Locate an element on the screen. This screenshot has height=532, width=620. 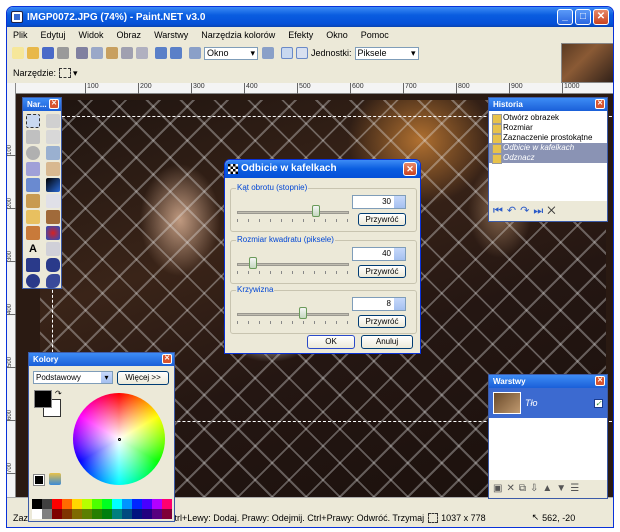
menu-pomoc: Pomoc is located at coordinates (375, 35).